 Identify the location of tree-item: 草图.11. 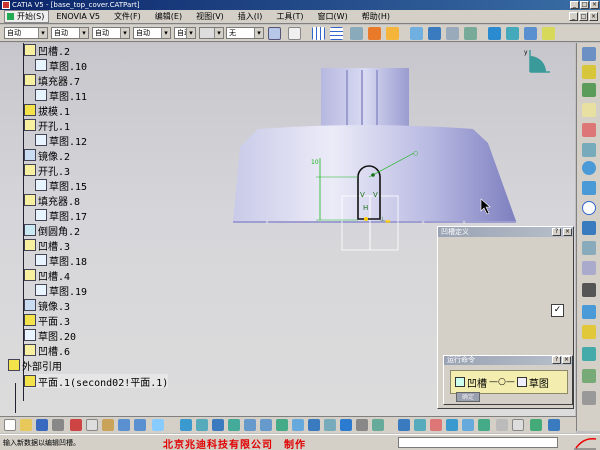
(61, 95).